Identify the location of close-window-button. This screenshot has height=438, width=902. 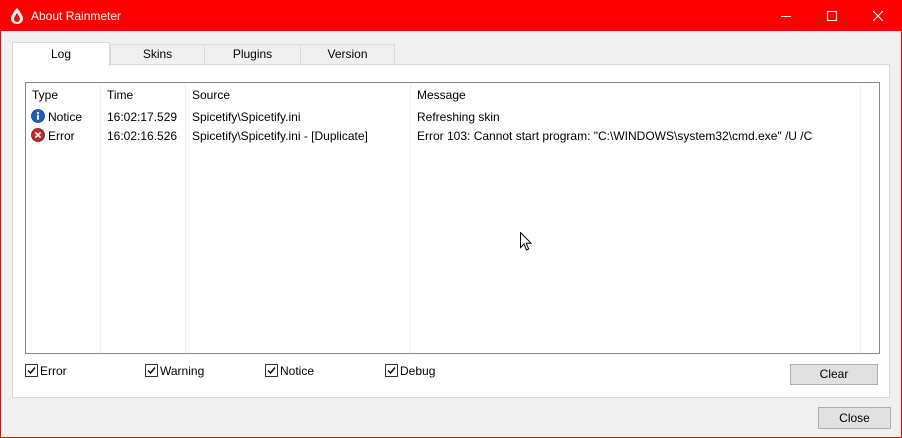
(878, 16).